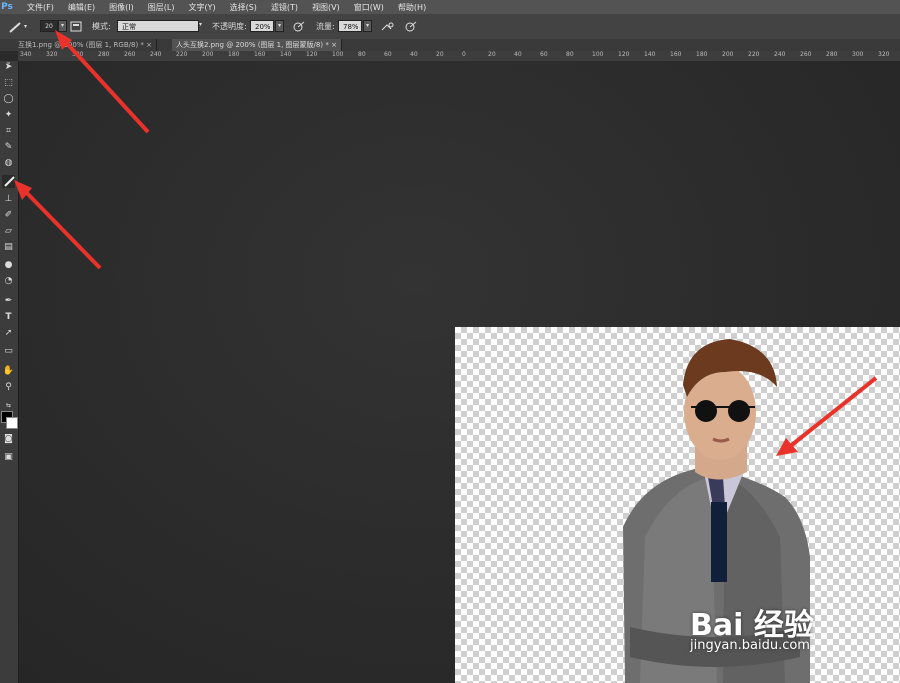 This screenshot has height=683, width=900. Describe the element at coordinates (129, 27) in the screenshot. I see `mode-value: 正常` at that location.